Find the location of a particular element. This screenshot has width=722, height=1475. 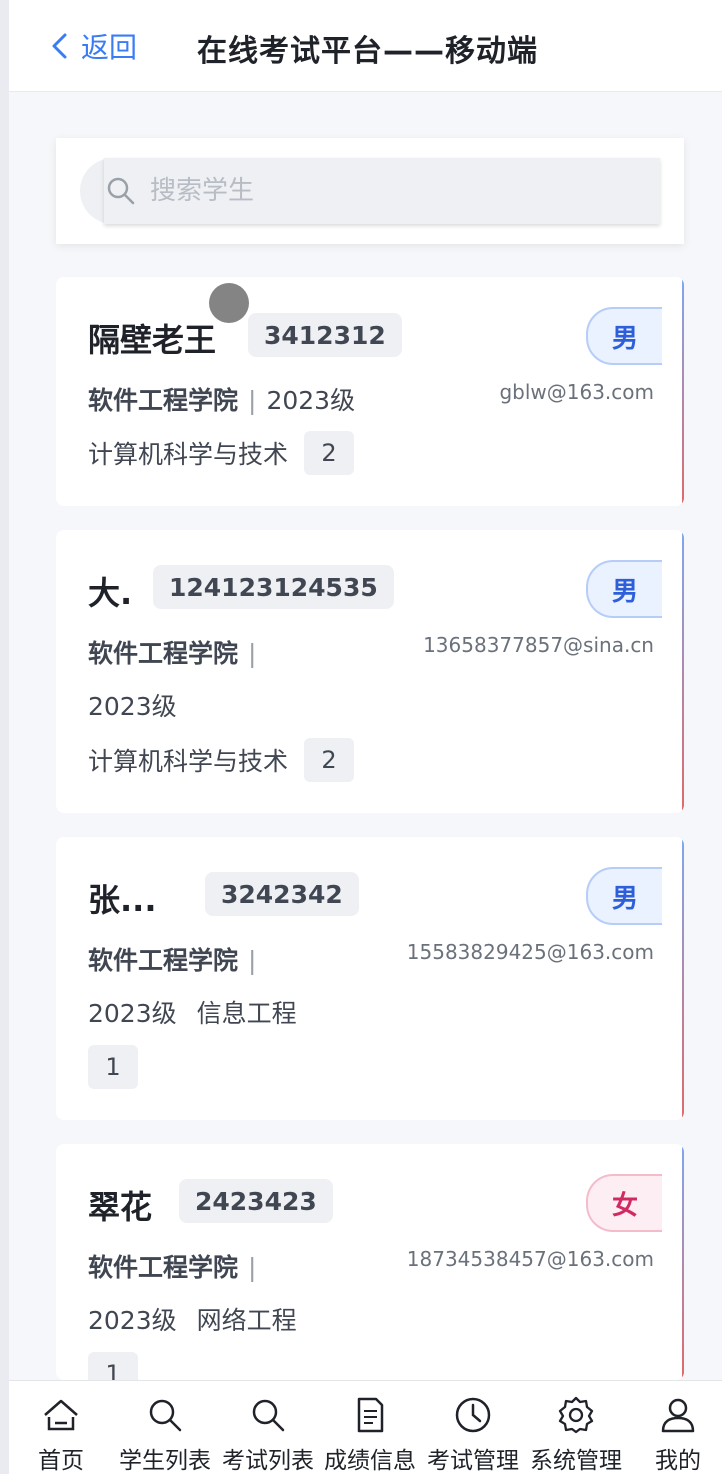

grade-major-line: 2023级 网络工程 is located at coordinates (192, 1319).